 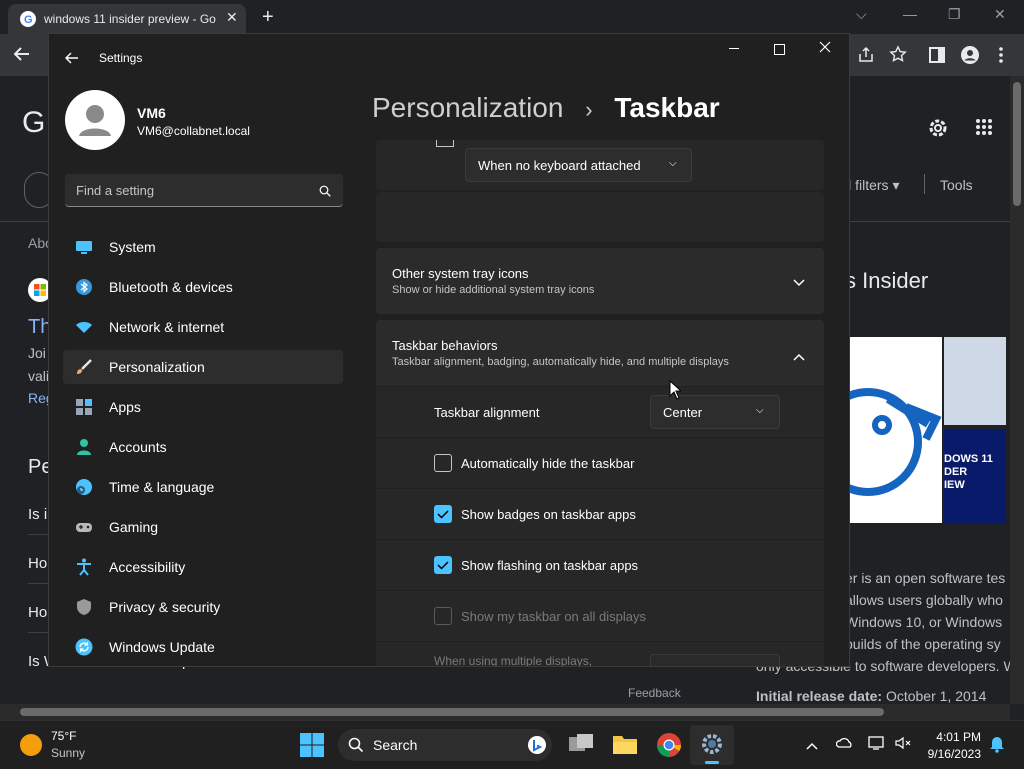 I want to click on taskbar-search-box: Search, so click(x=445, y=745).